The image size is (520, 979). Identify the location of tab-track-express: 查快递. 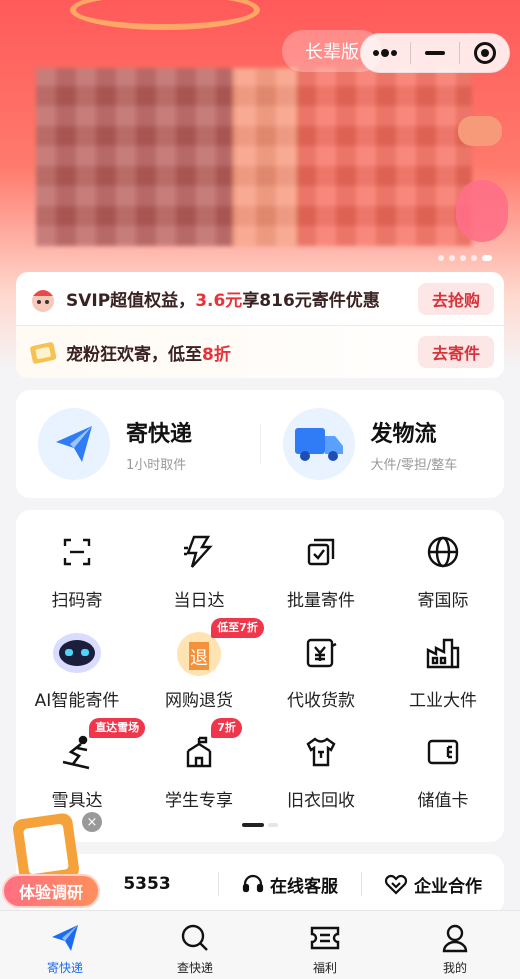
(195, 945).